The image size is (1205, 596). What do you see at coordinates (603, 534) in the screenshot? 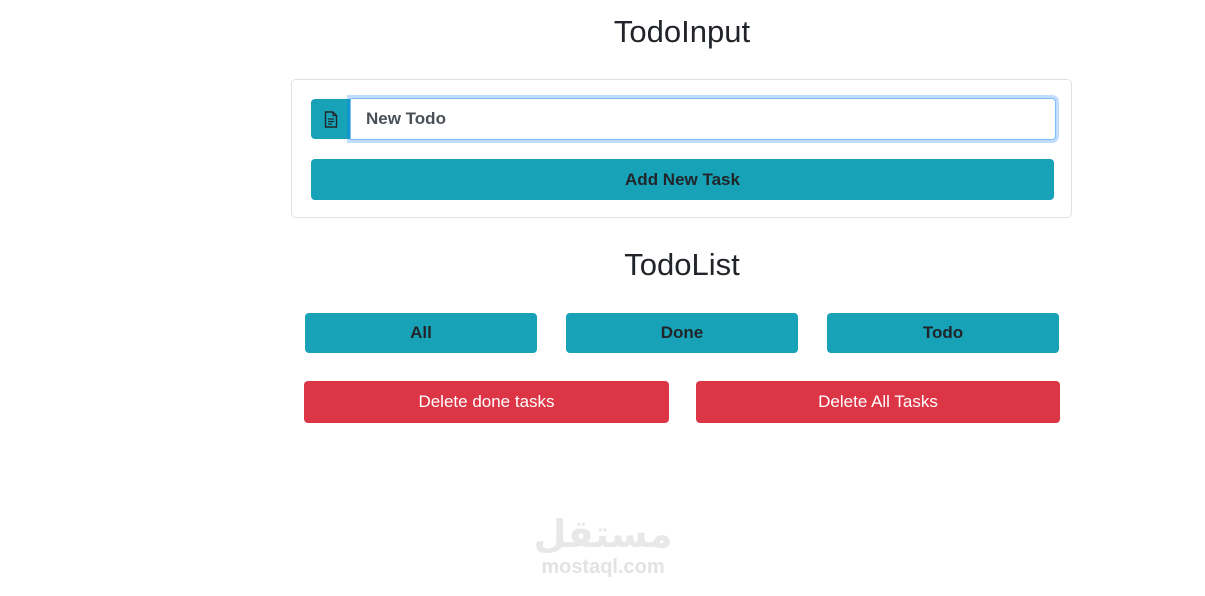
I see `watermark-arabic: مستقل` at bounding box center [603, 534].